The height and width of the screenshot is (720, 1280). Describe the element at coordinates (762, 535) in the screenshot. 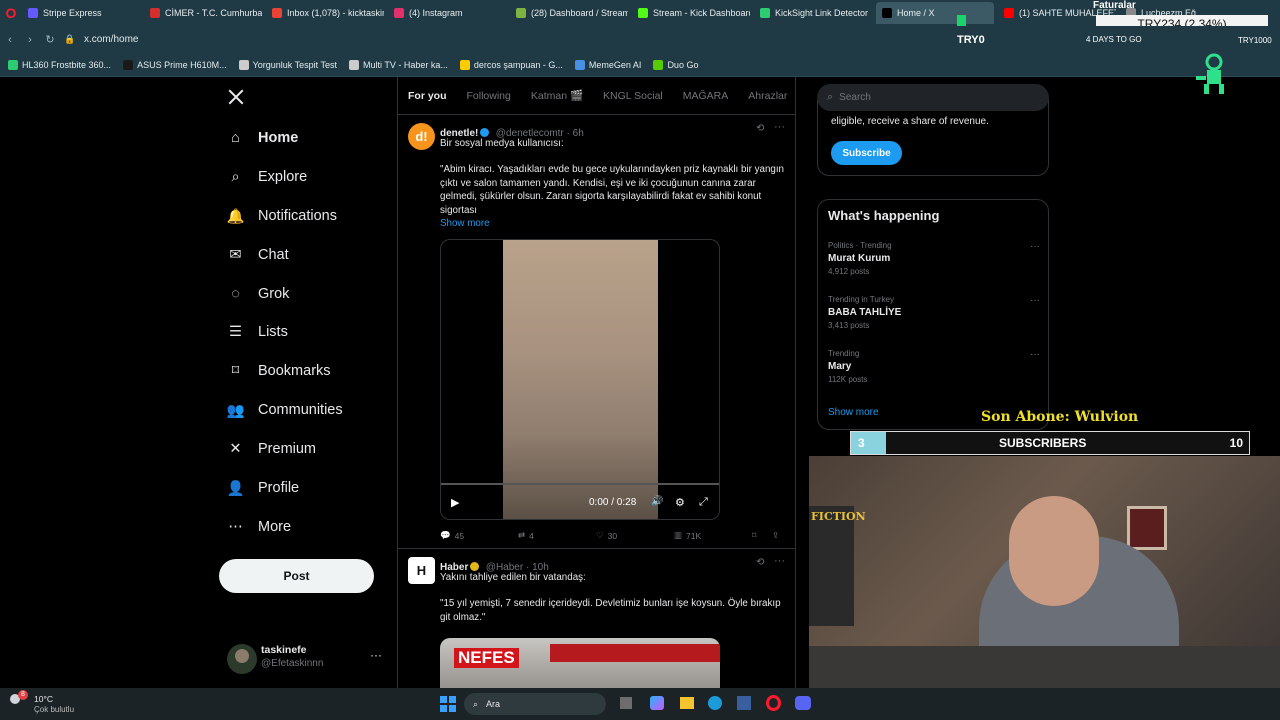

I see `bookmark-post-icon: ⌑` at that location.